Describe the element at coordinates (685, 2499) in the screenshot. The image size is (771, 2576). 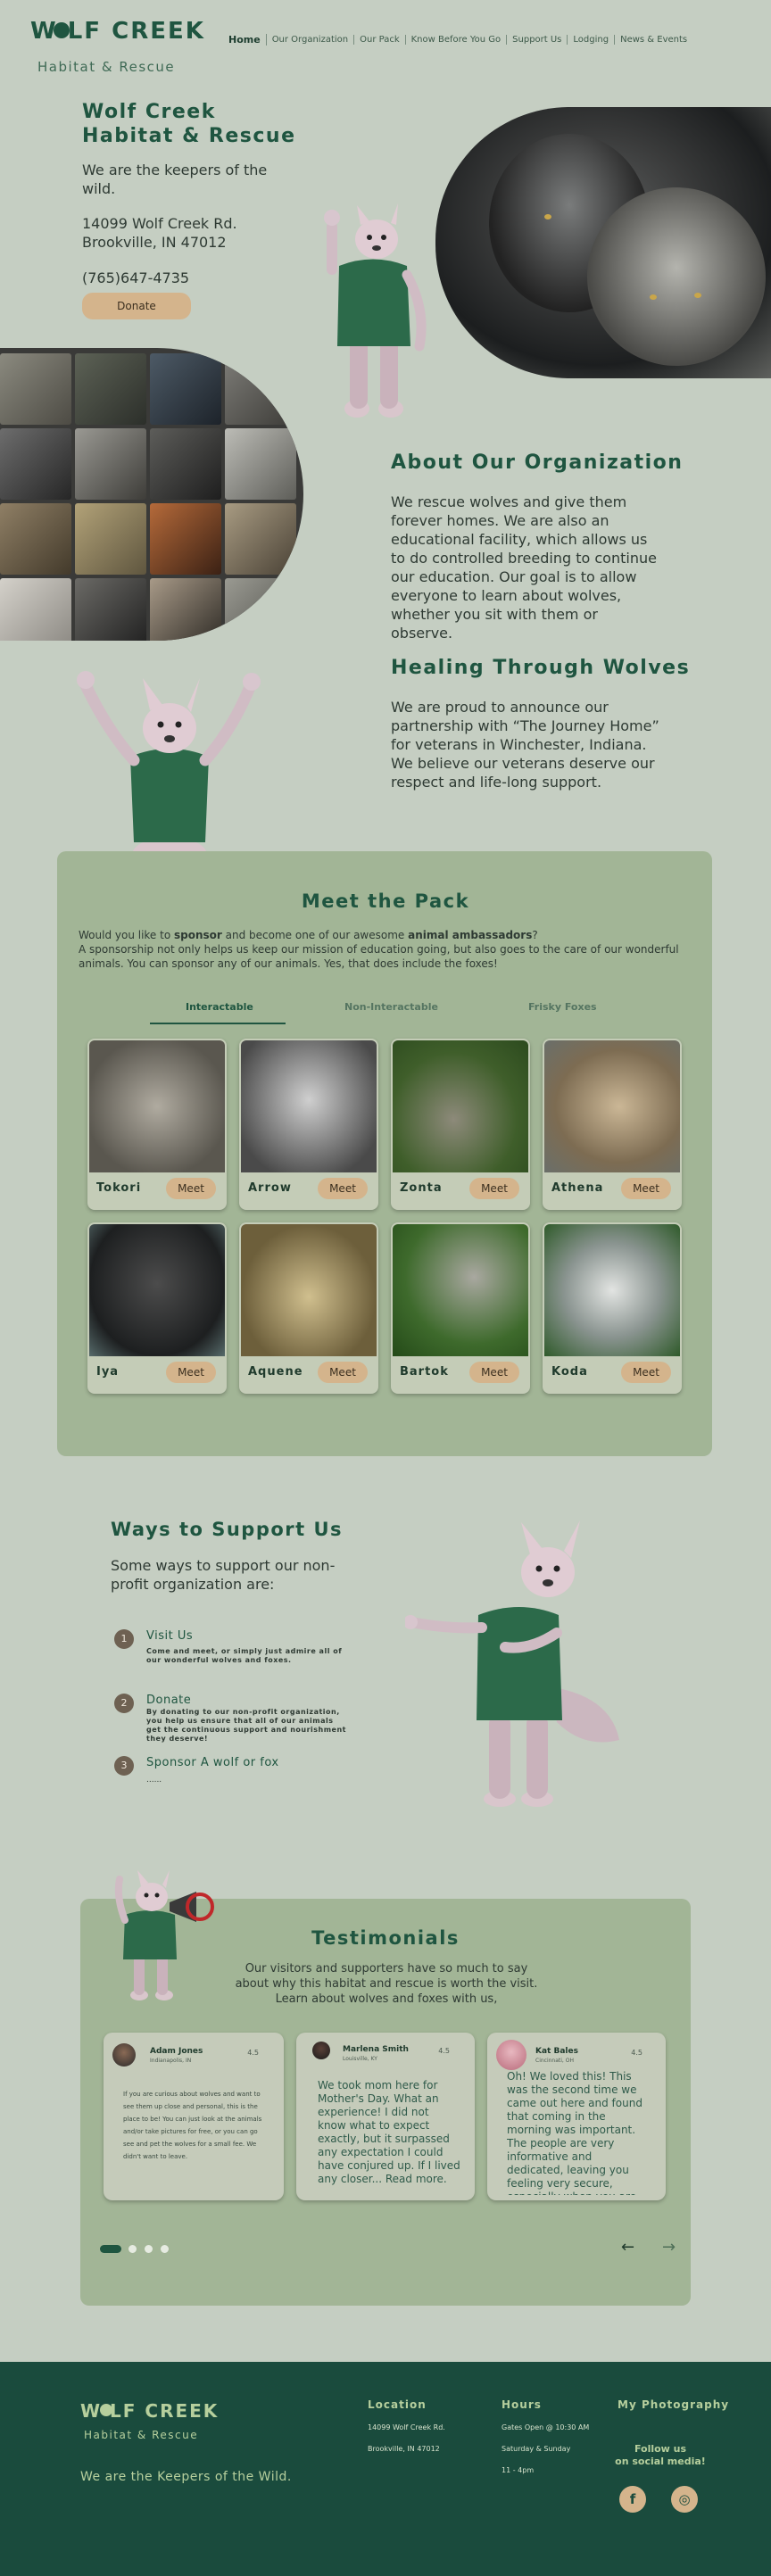
I see `instagram-icon: ◎` at that location.